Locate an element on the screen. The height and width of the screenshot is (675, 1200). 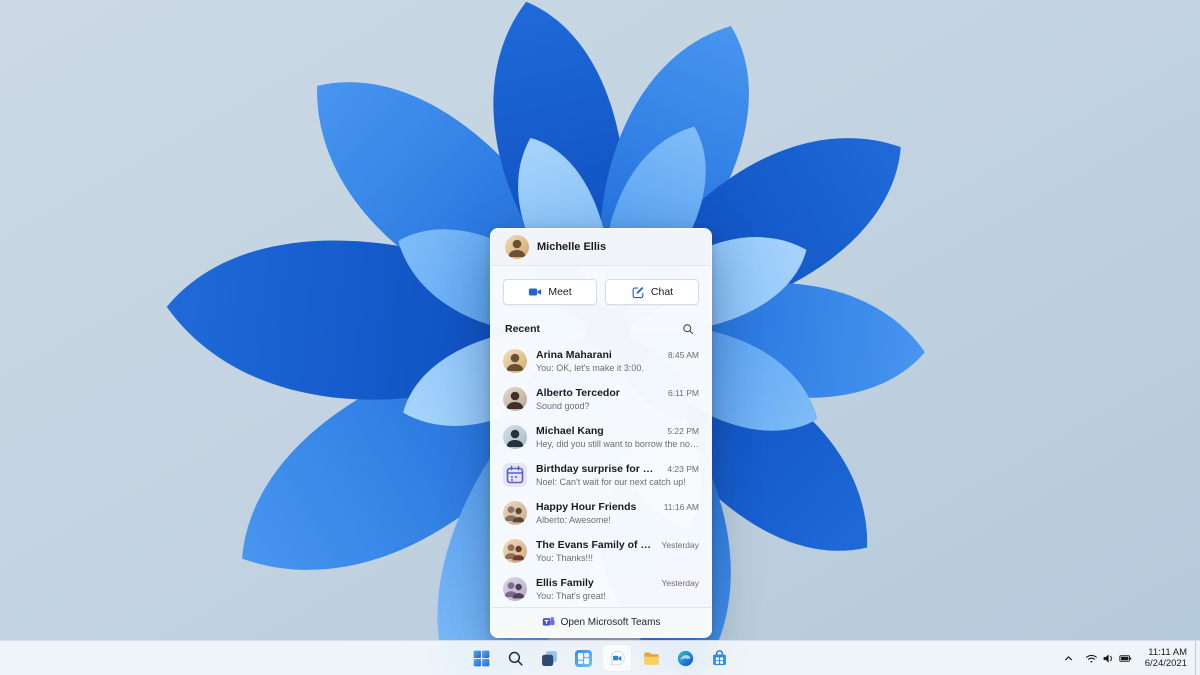
open-teams-link: Open Microsoft Teams is located at coordinates (601, 622).